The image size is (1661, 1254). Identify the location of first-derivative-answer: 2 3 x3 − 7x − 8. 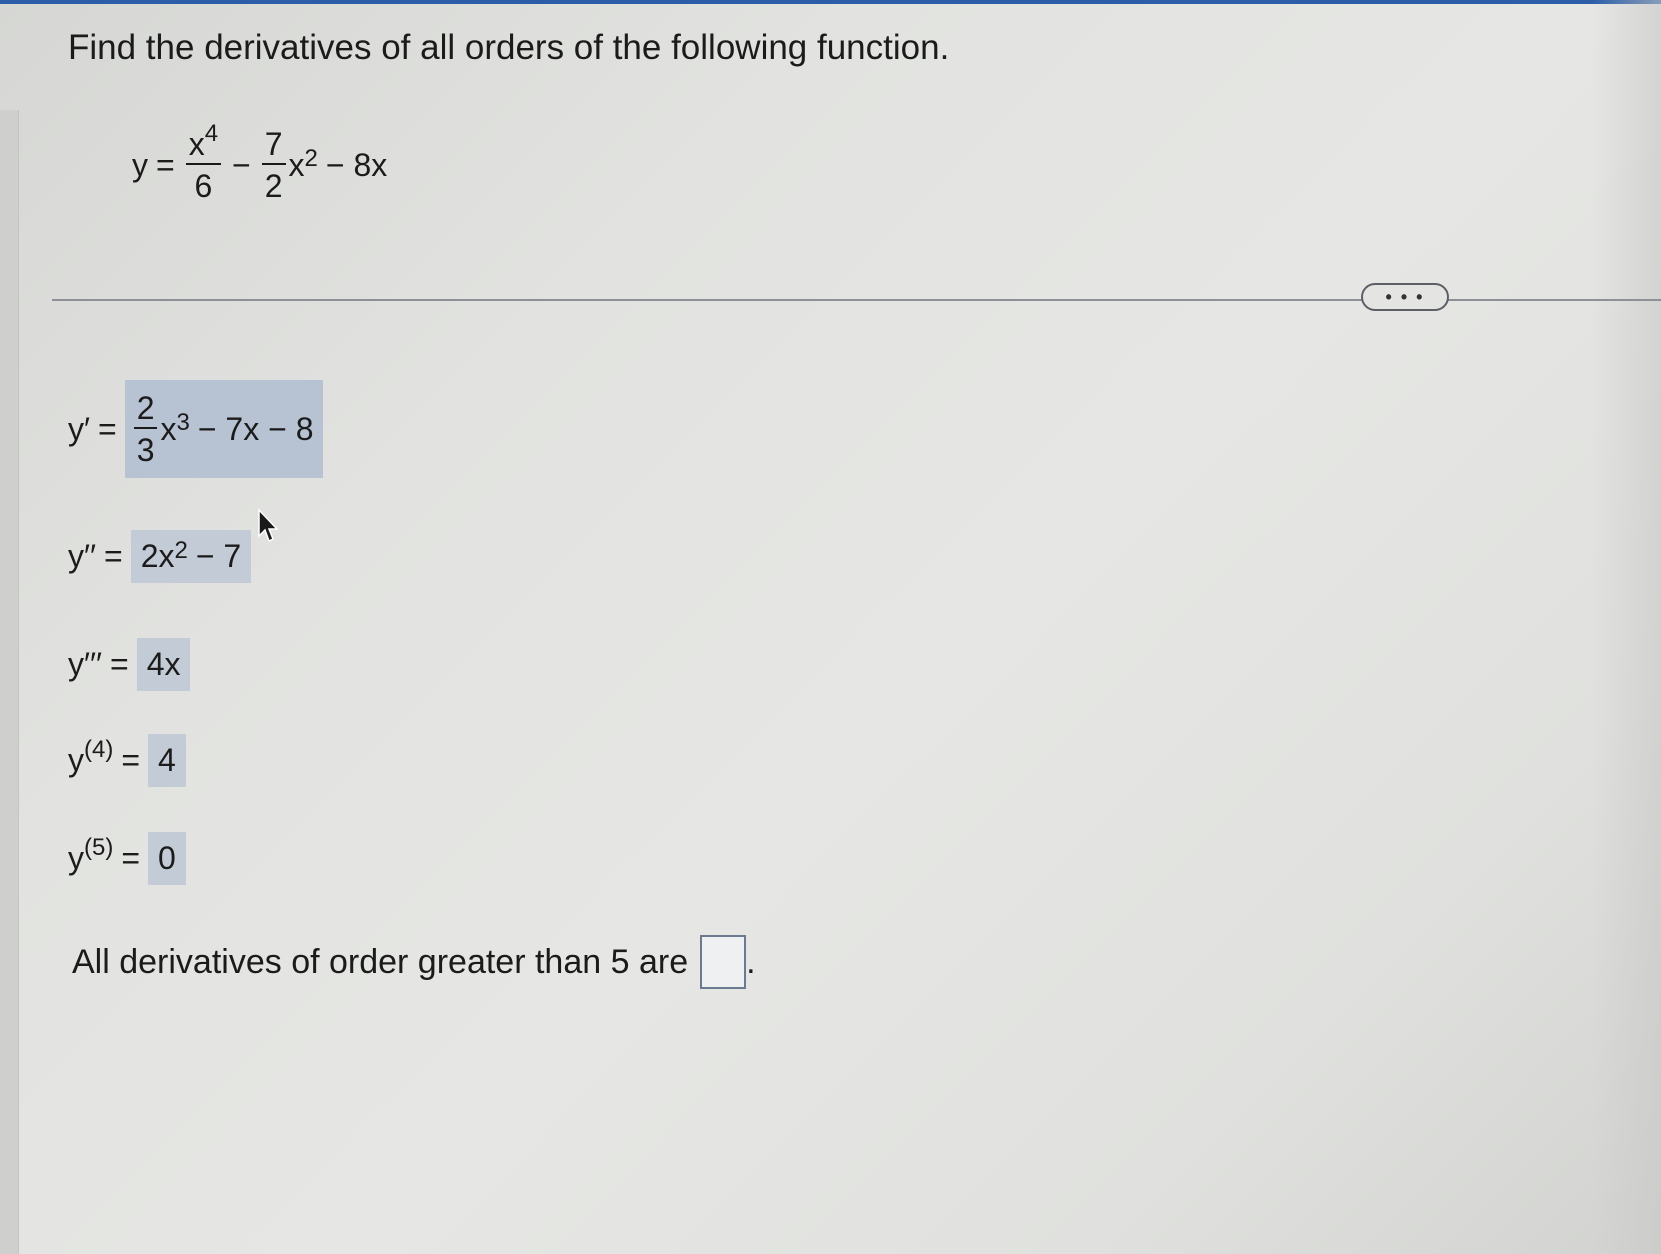
(224, 429).